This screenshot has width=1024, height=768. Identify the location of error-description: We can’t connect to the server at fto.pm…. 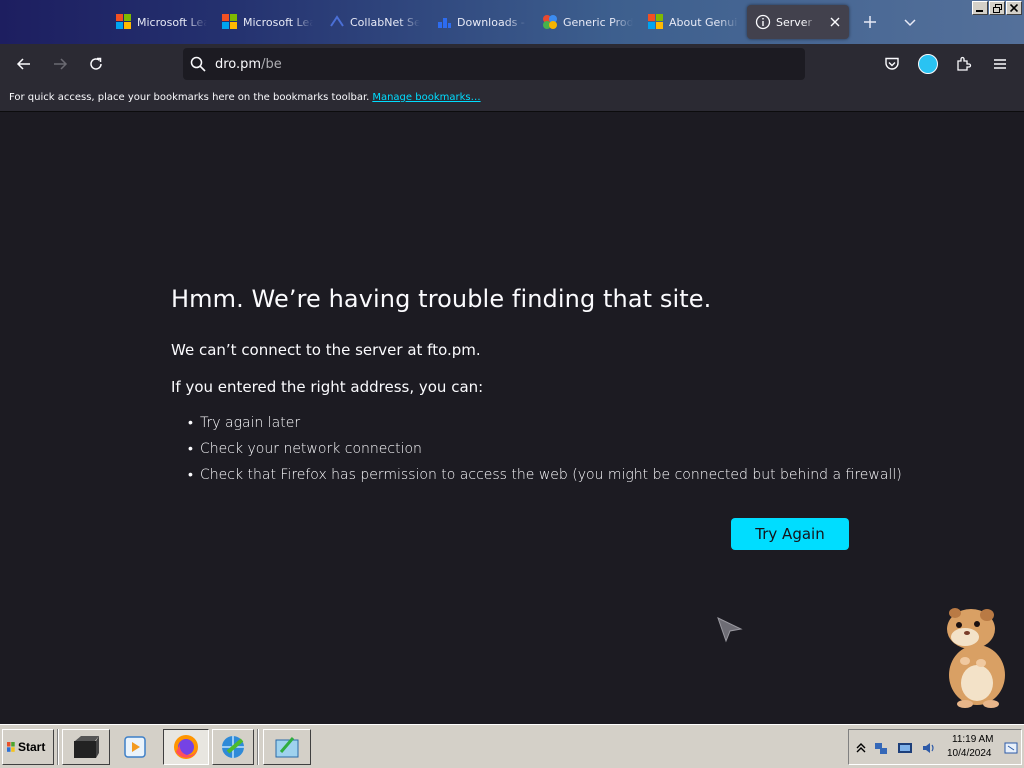
(326, 350).